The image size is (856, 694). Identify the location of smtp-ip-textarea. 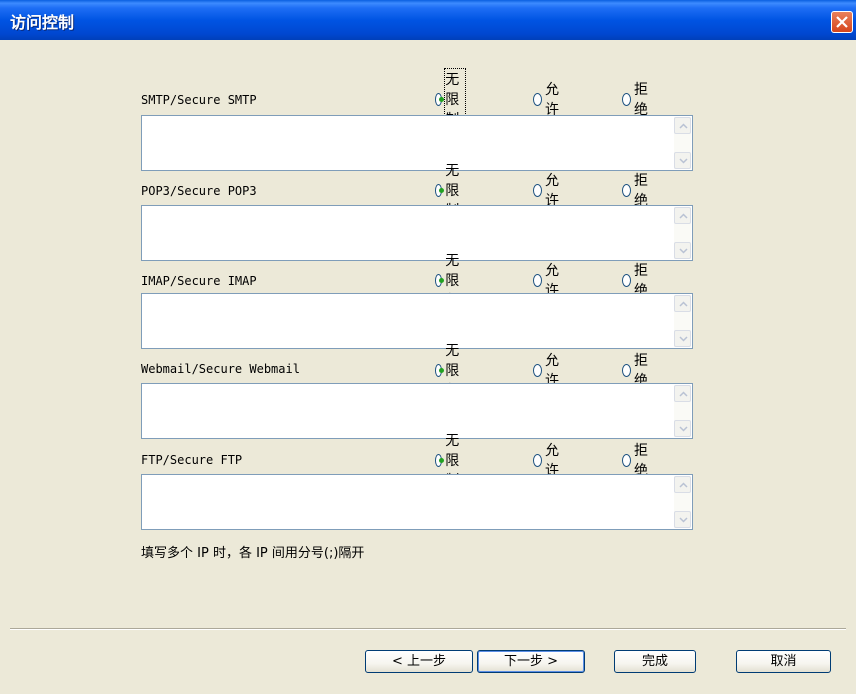
(417, 143).